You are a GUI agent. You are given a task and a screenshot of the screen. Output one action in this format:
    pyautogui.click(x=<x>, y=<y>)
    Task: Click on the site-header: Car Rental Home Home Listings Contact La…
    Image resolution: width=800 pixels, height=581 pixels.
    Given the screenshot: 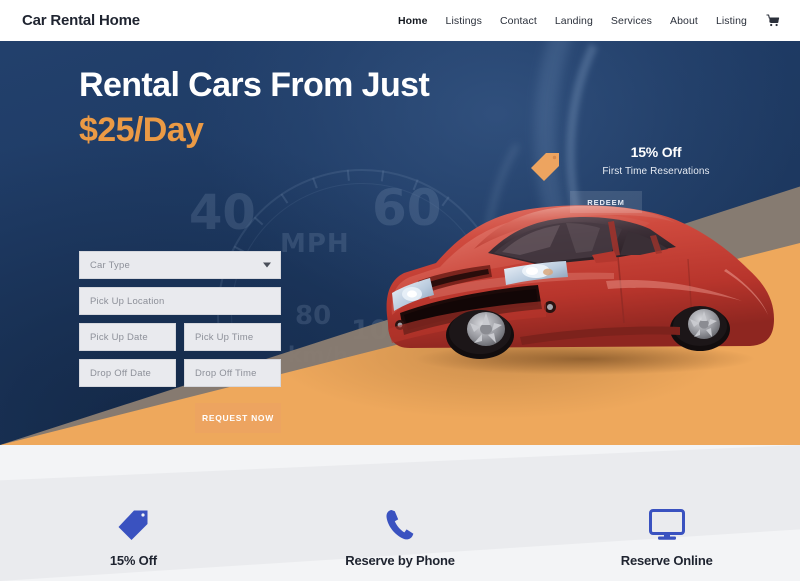 What is the action you would take?
    pyautogui.click(x=400, y=20)
    